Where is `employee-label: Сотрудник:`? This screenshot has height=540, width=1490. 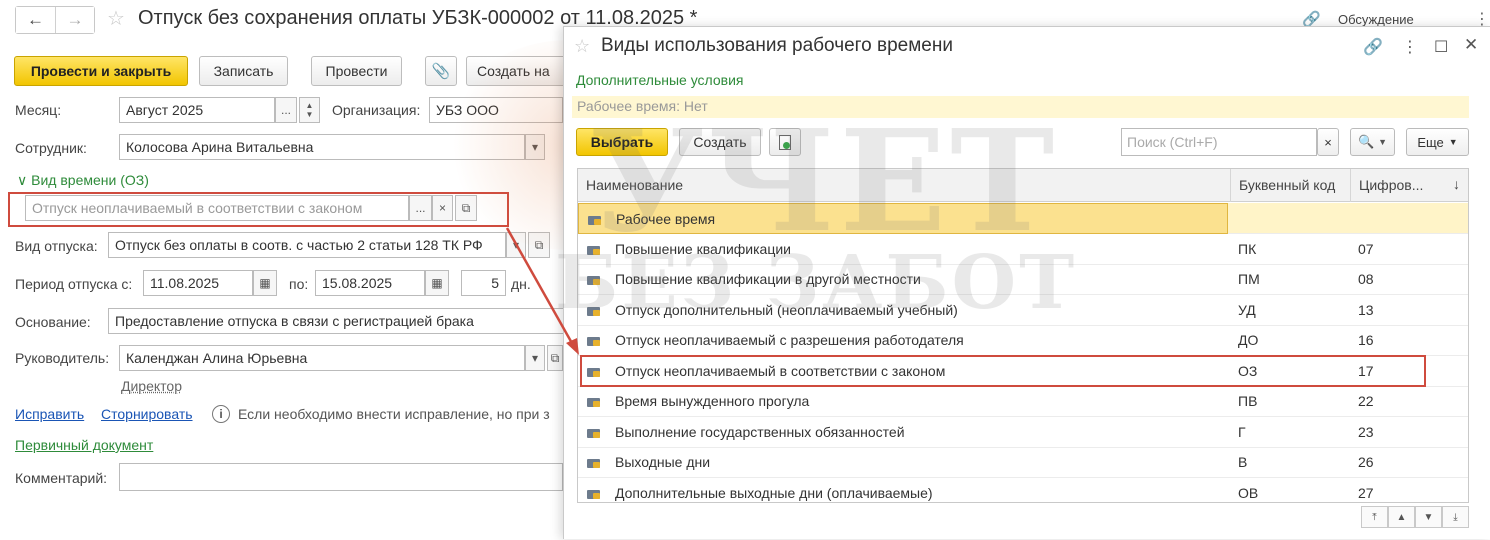
employee-label: Сотрудник: is located at coordinates (51, 148).